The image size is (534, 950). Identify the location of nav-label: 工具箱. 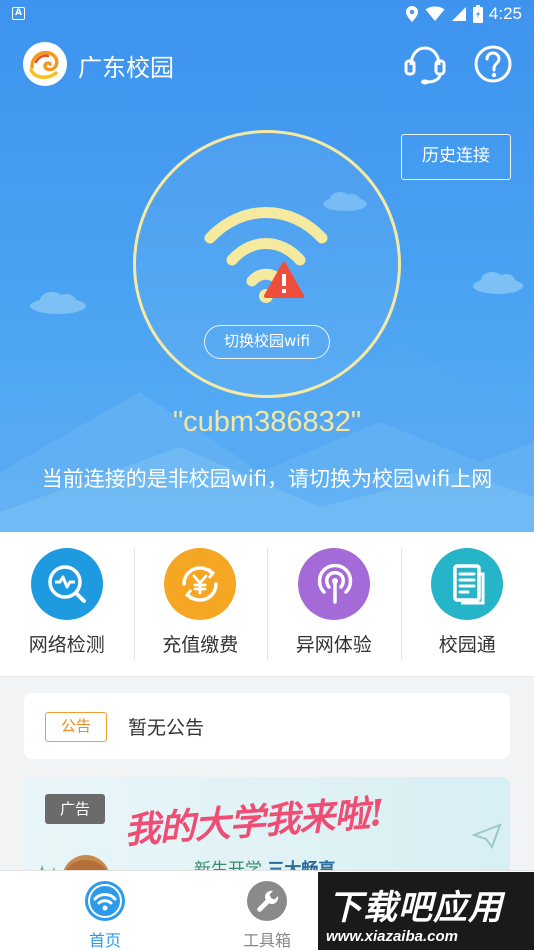
(266, 940).